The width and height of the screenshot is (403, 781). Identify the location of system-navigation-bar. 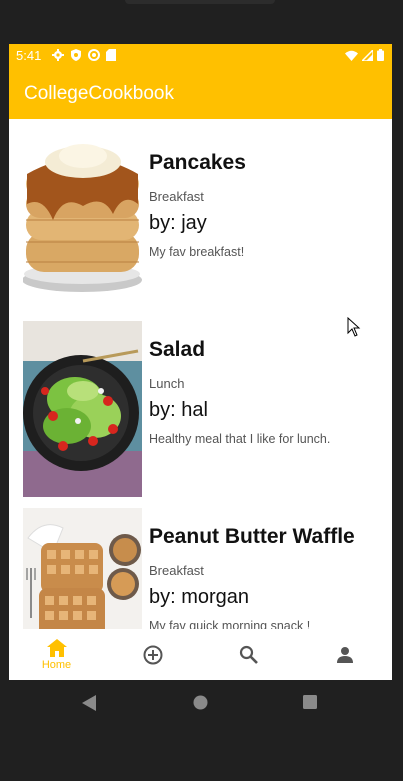
(201, 705).